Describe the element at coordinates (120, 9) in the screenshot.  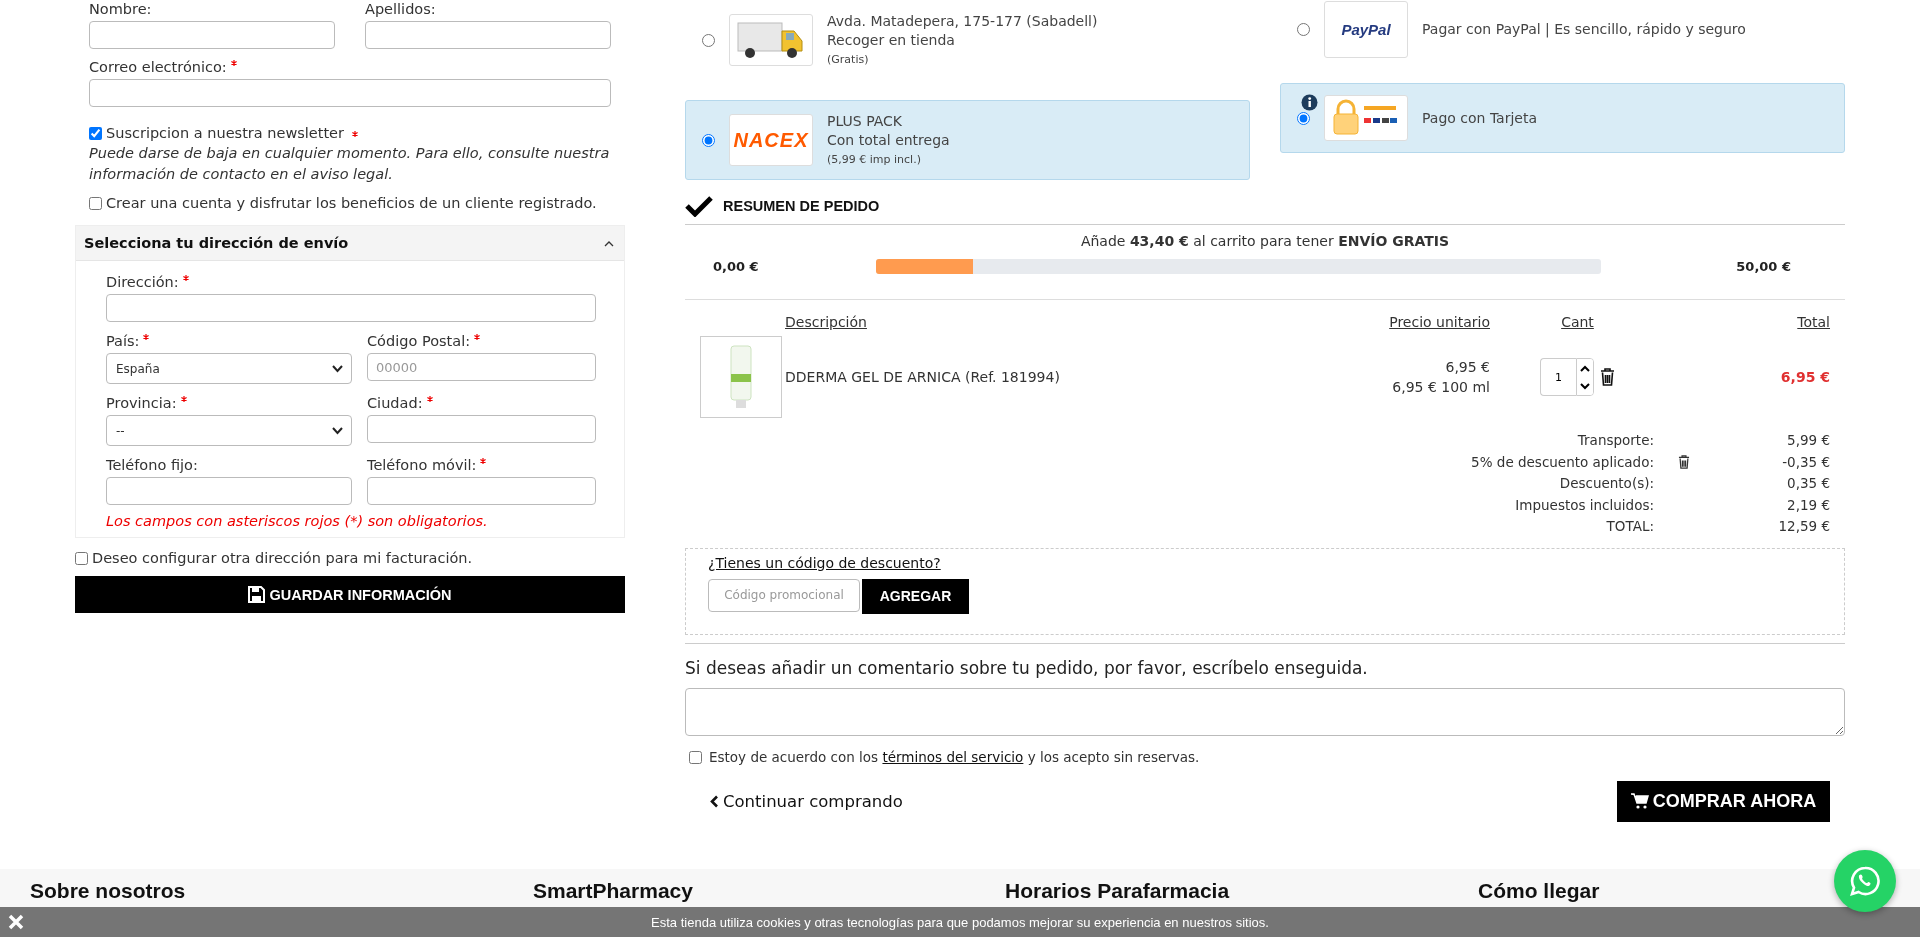
I see `field-label: Nombre:` at that location.